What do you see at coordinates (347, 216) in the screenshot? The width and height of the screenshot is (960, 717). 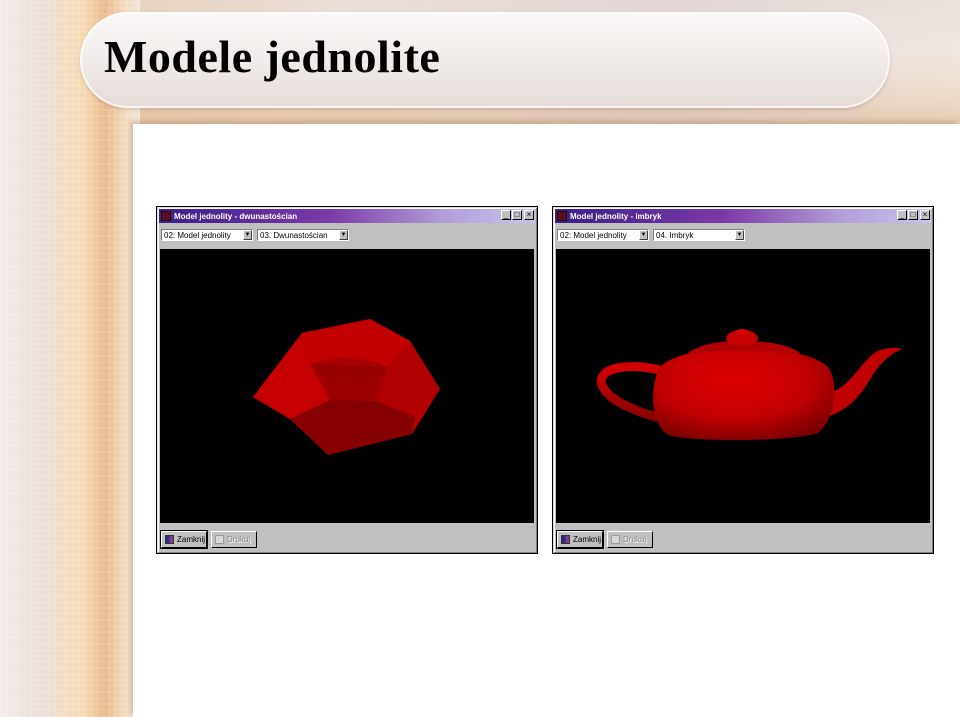 I see `window-titlebar: Model jednolity - dwunastościan _ □ ×` at bounding box center [347, 216].